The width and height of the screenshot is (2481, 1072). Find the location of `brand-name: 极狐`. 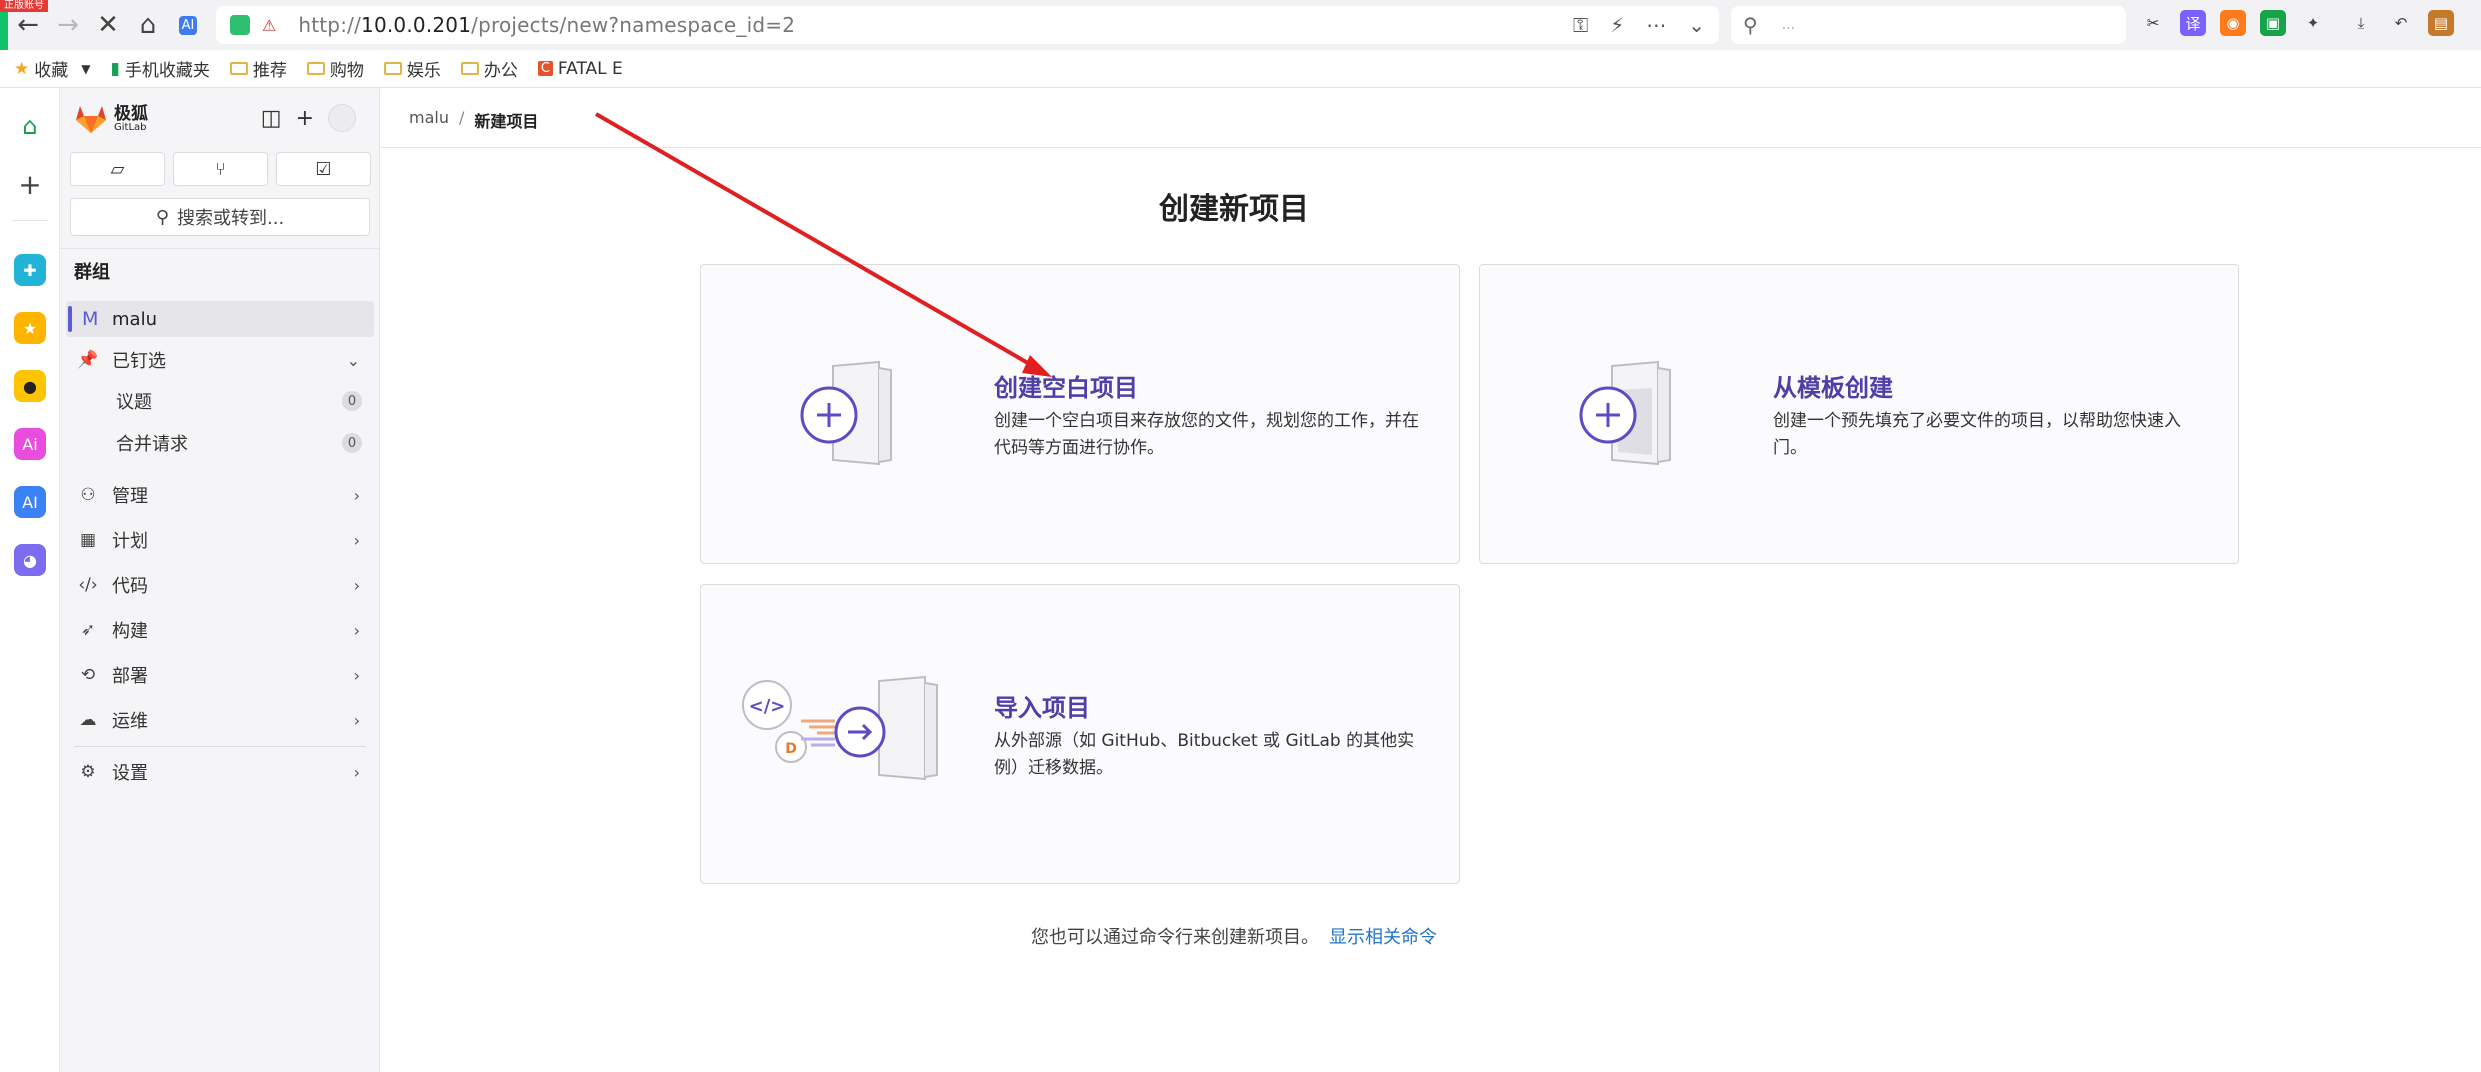

brand-name: 极狐 is located at coordinates (131, 113).